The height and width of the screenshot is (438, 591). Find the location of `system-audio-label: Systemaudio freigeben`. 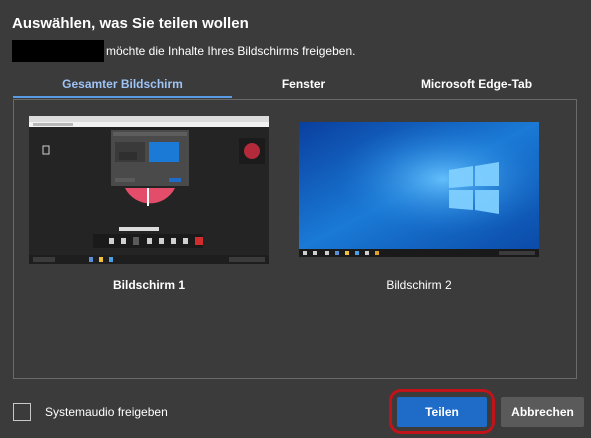

system-audio-label: Systemaudio freigeben is located at coordinates (106, 412).